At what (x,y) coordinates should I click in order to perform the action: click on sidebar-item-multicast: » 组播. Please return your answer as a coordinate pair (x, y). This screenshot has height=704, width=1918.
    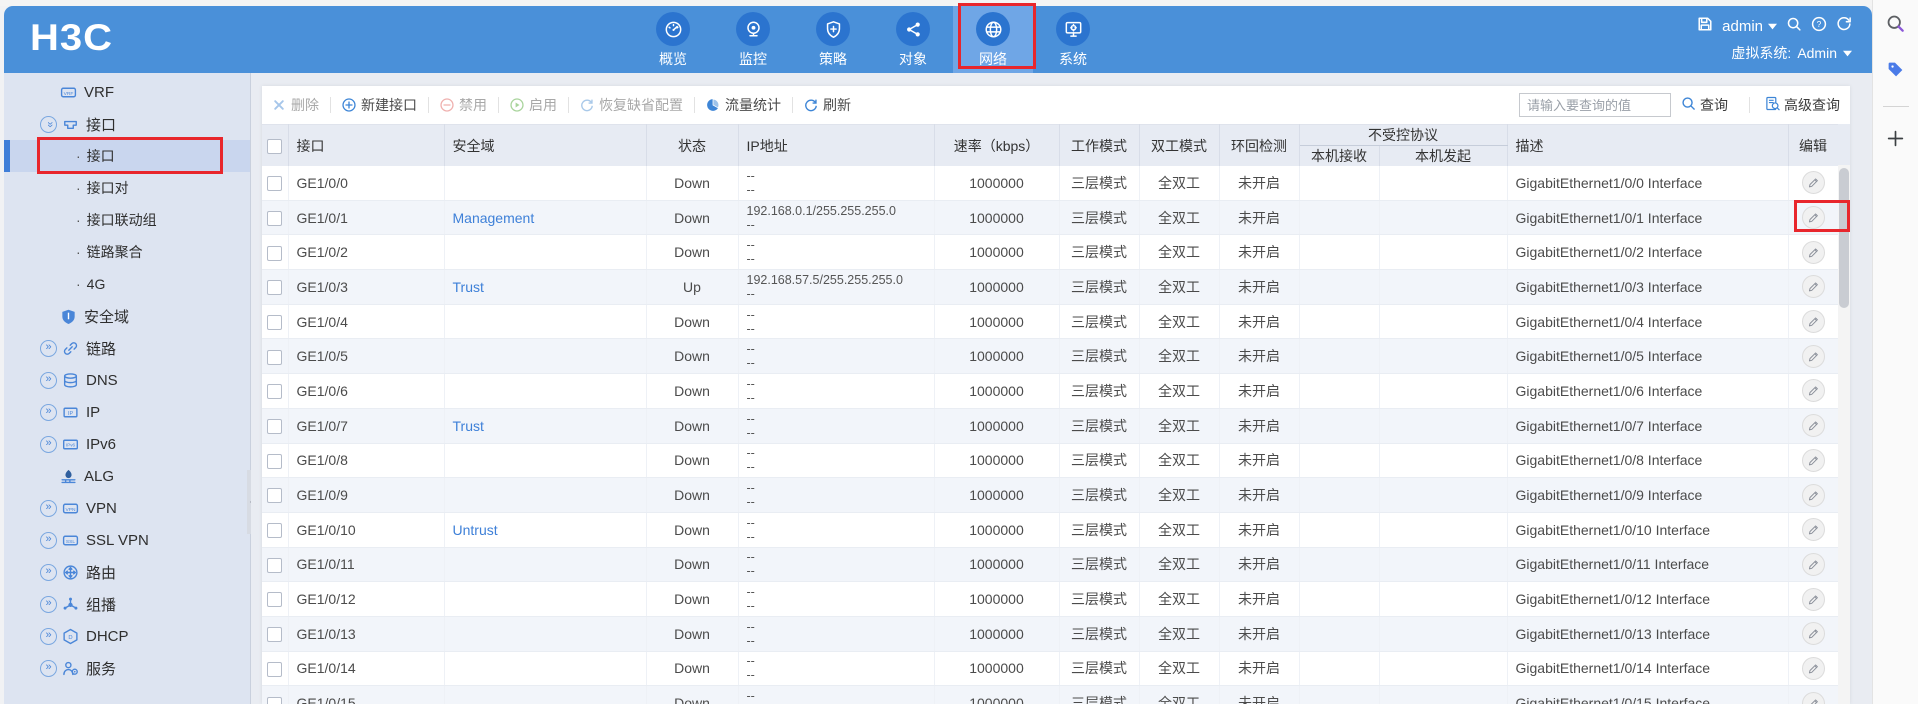
    Looking at the image, I should click on (127, 604).